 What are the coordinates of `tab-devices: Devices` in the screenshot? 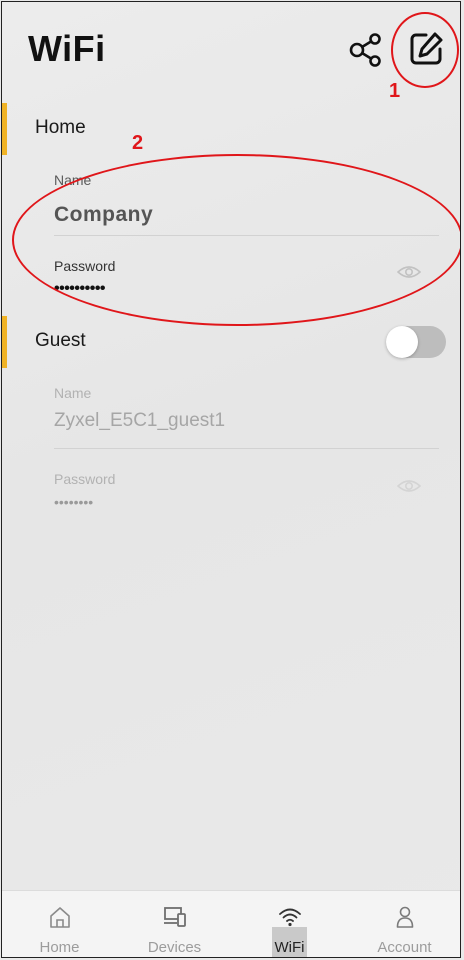 It's located at (174, 924).